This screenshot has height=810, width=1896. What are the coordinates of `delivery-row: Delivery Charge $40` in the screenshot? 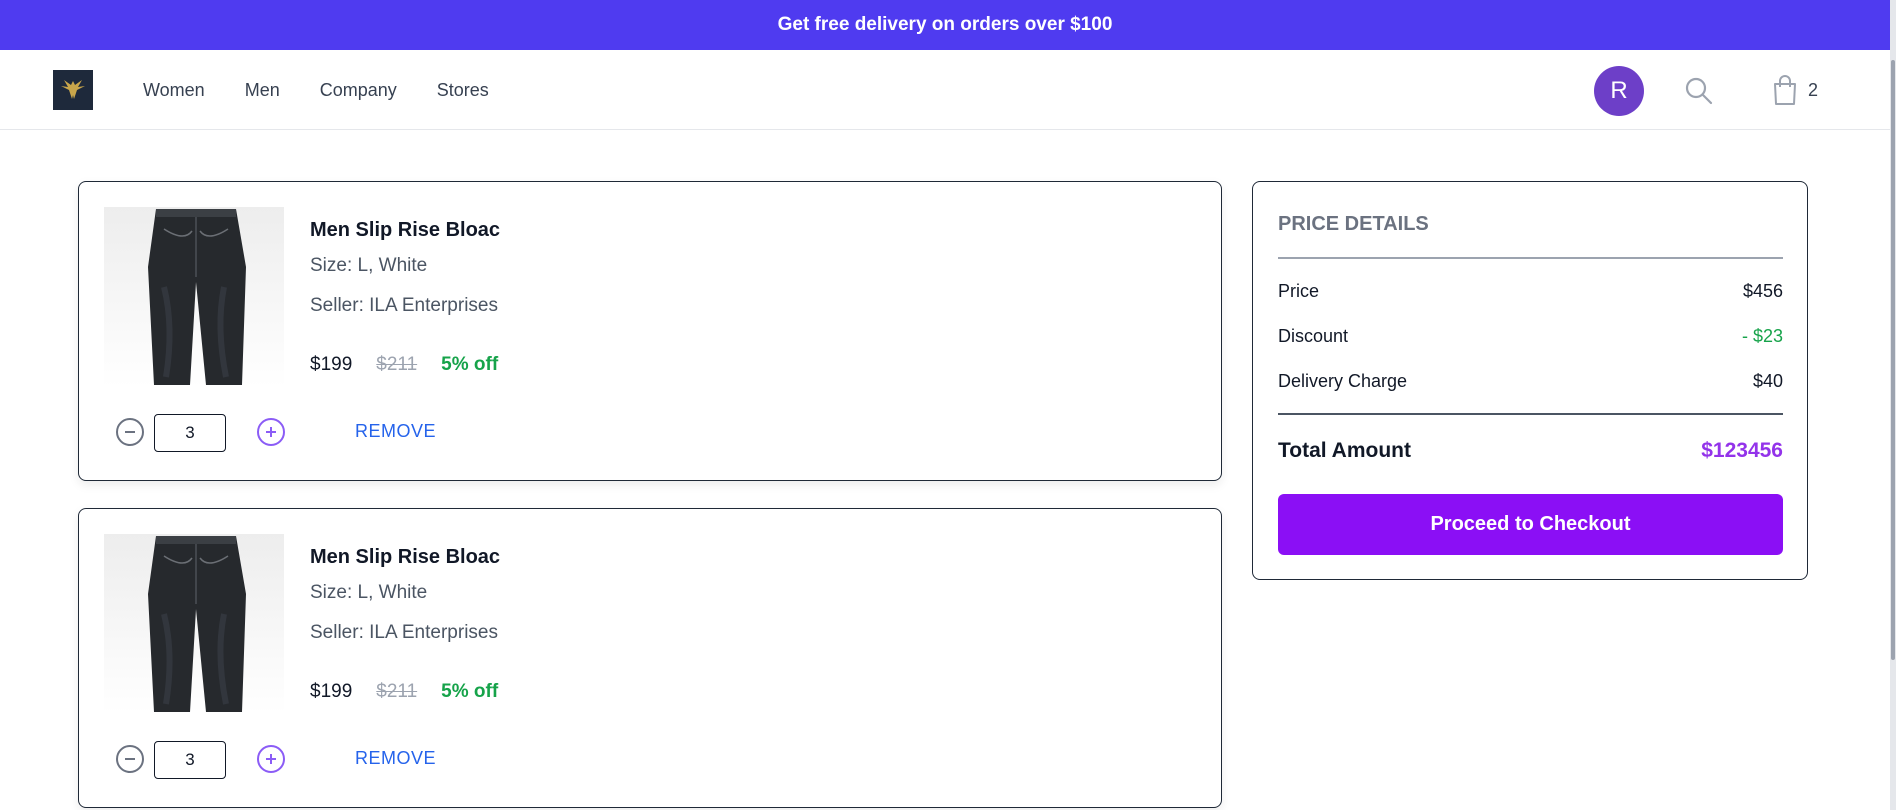 It's located at (1530, 381).